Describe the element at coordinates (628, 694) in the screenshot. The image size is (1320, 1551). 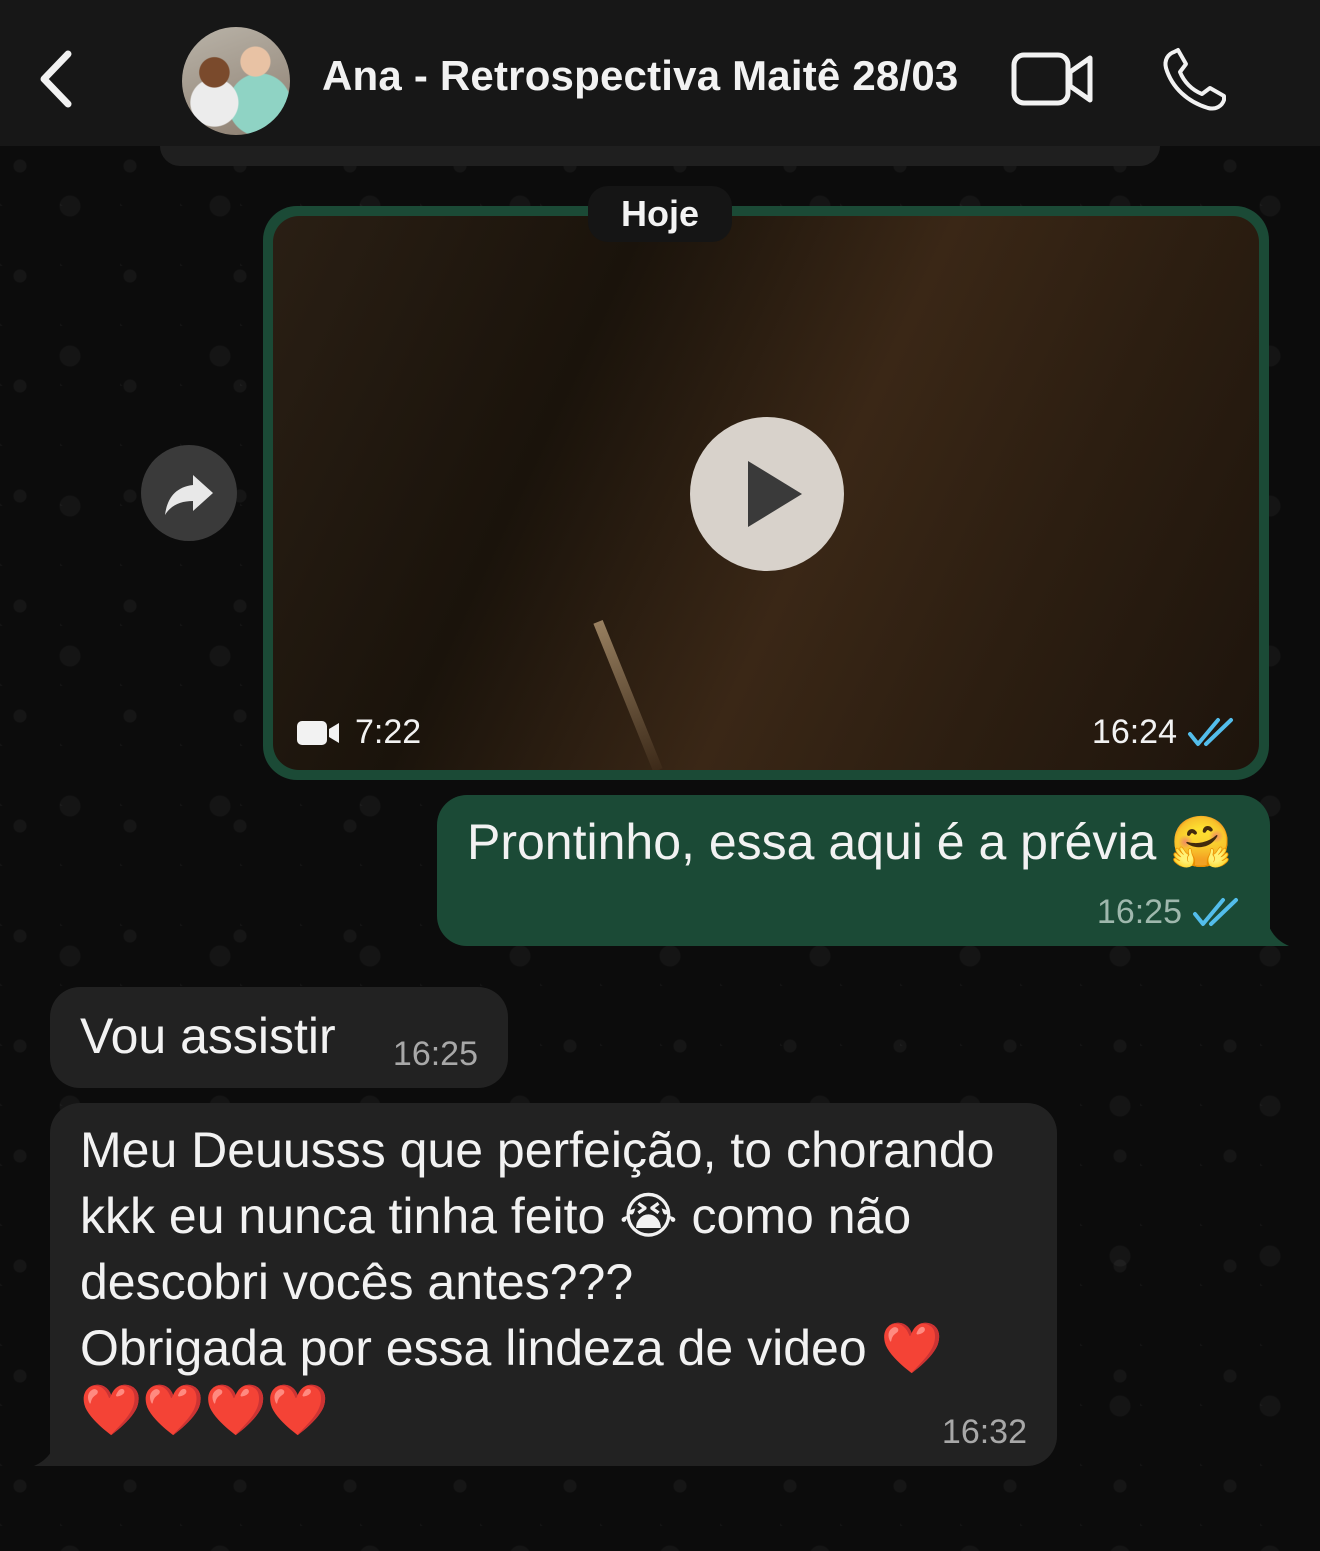
I see `thumbnail-detail` at that location.